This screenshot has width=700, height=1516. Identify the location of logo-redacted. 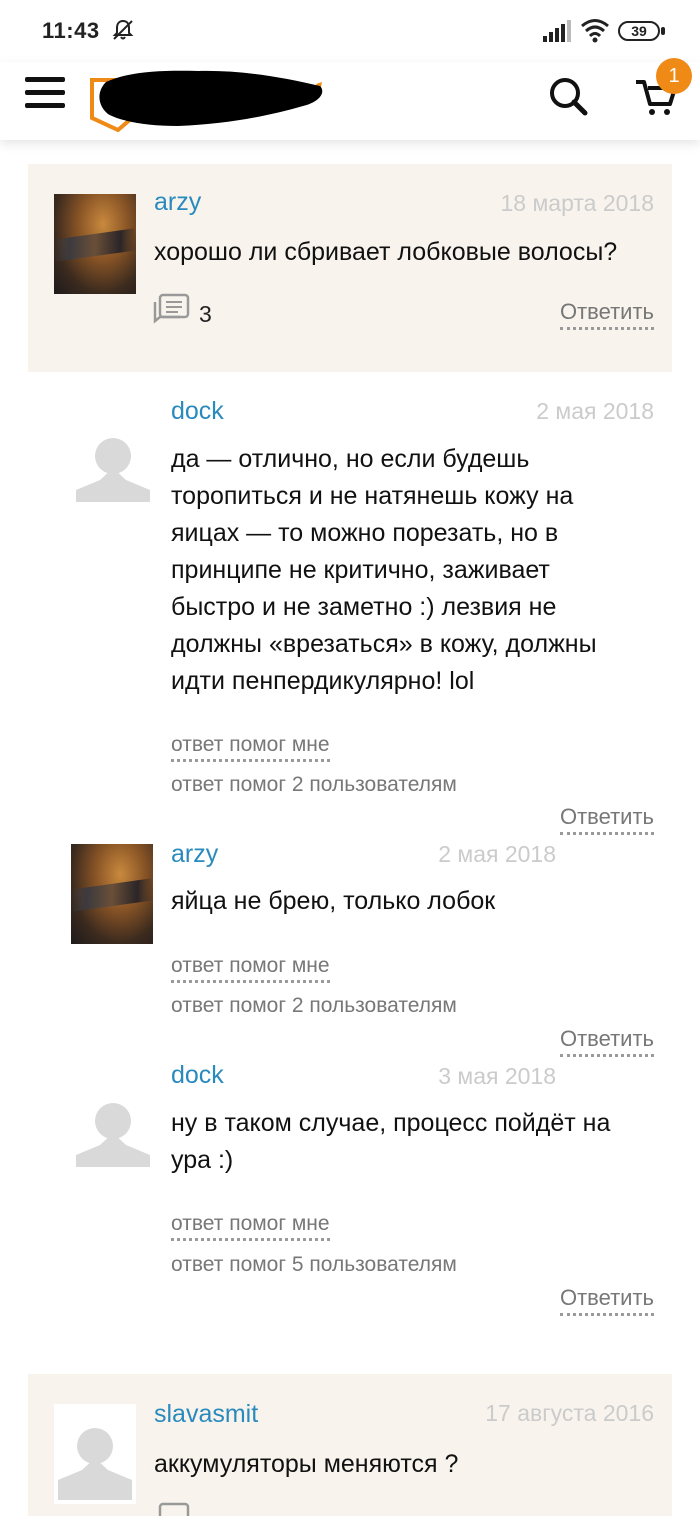
(206, 100).